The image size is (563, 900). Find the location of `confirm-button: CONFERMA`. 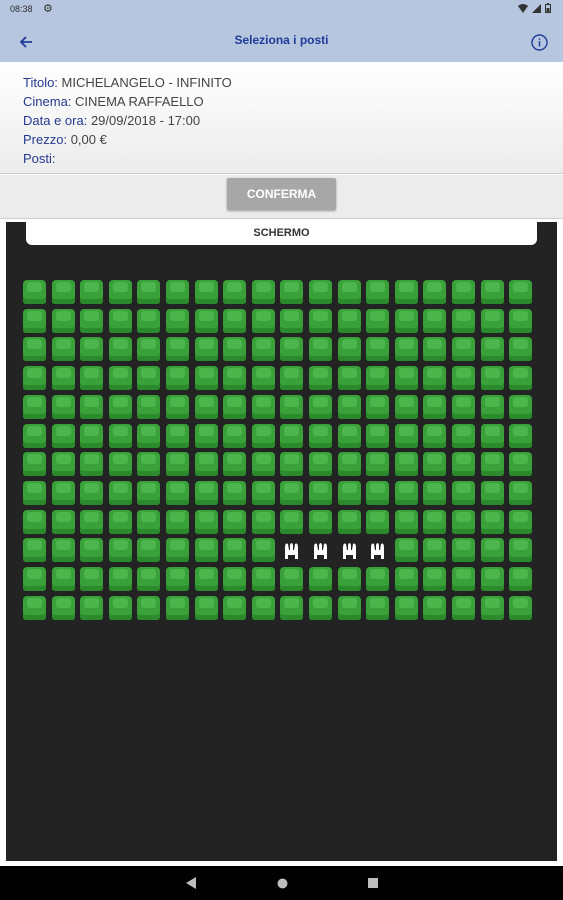

confirm-button: CONFERMA is located at coordinates (281, 194).